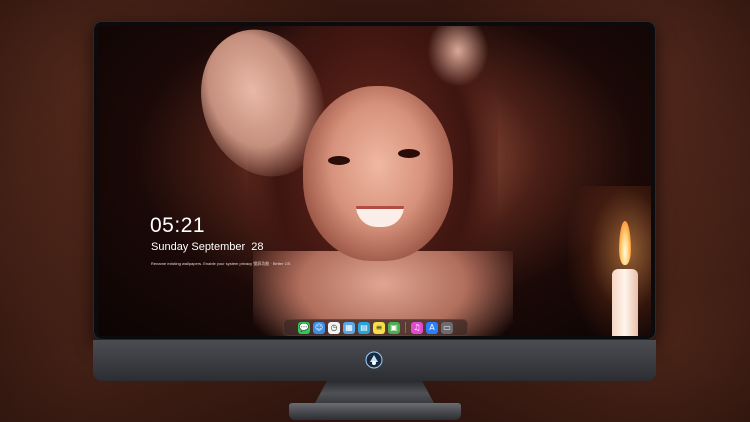 This screenshot has width=750, height=422. I want to click on candle-glow, so click(609, 261).